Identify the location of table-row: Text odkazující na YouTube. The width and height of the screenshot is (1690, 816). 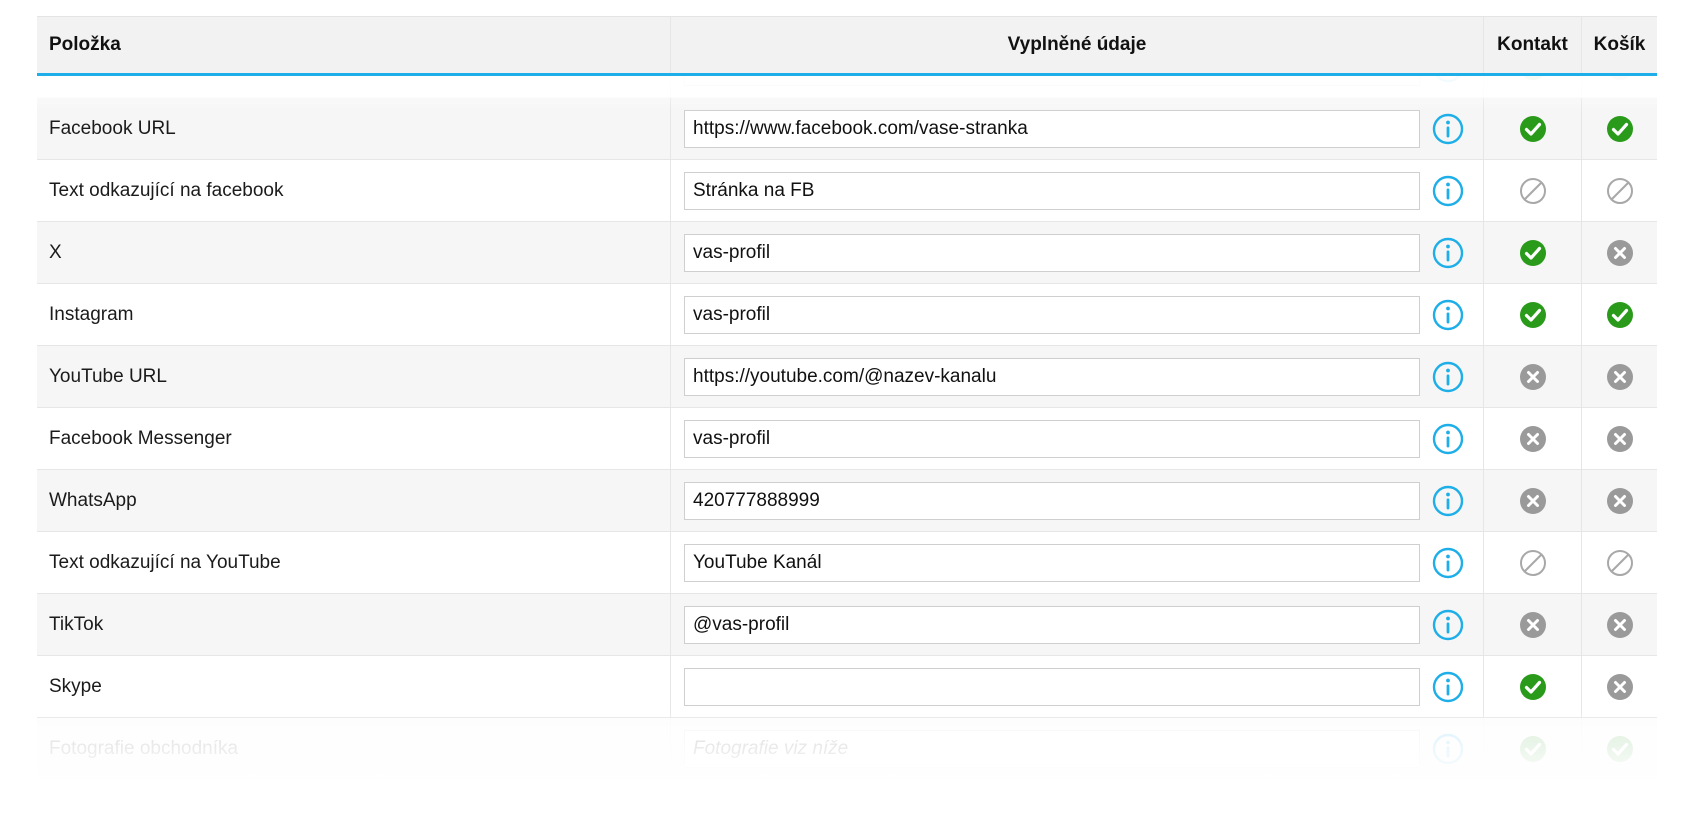
(847, 563).